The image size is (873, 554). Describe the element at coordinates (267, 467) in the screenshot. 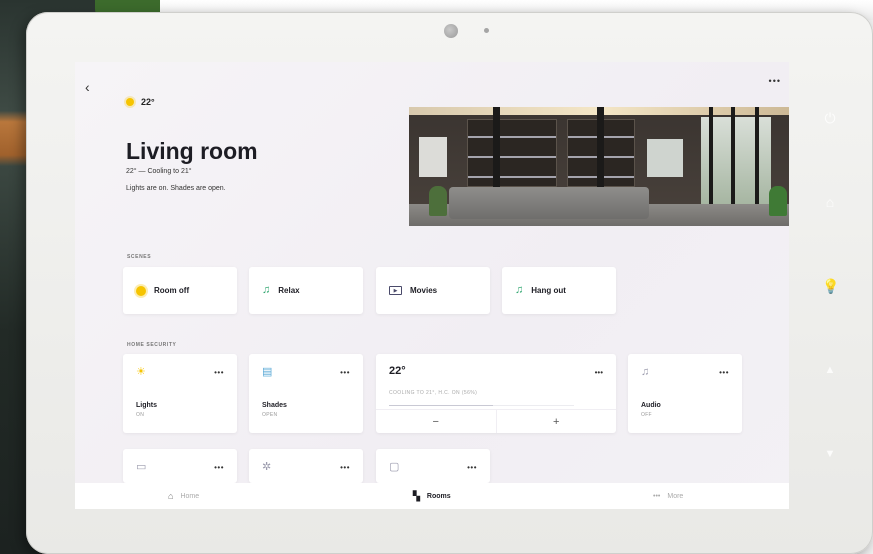

I see `fan-icon: ✲` at that location.